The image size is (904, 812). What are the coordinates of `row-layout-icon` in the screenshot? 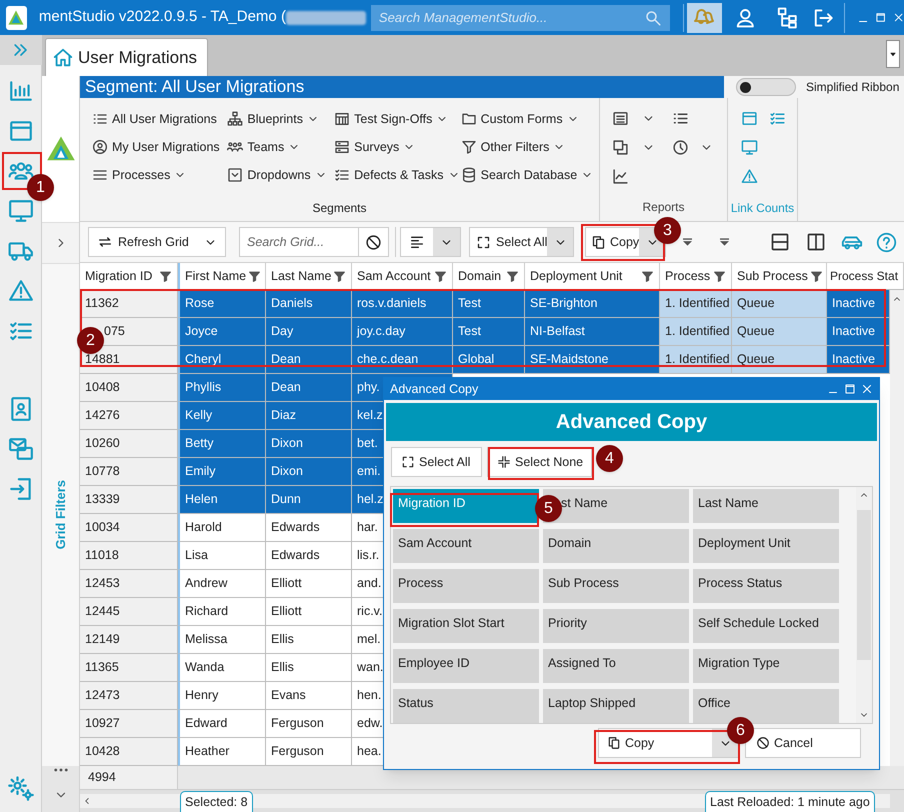 It's located at (780, 242).